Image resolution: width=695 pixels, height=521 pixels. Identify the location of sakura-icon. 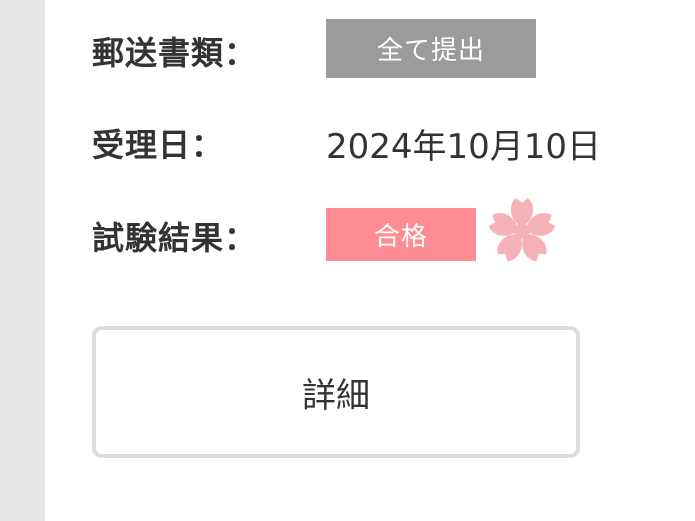
(522, 229).